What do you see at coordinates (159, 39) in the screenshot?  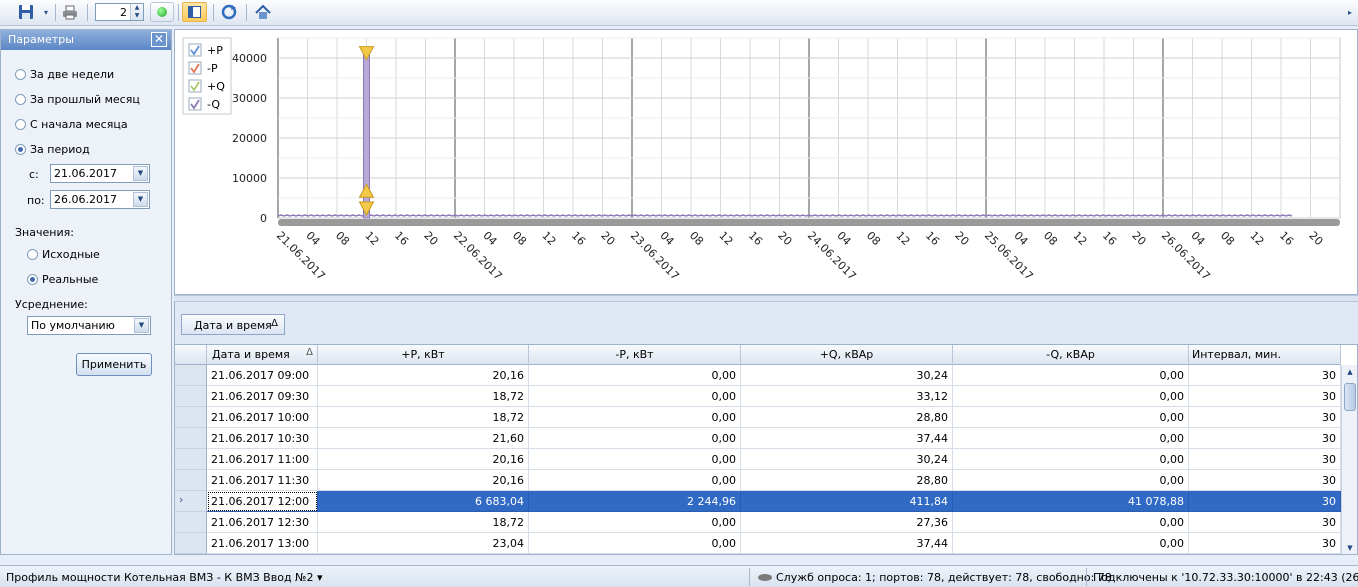 I see `close-icon: ✕` at bounding box center [159, 39].